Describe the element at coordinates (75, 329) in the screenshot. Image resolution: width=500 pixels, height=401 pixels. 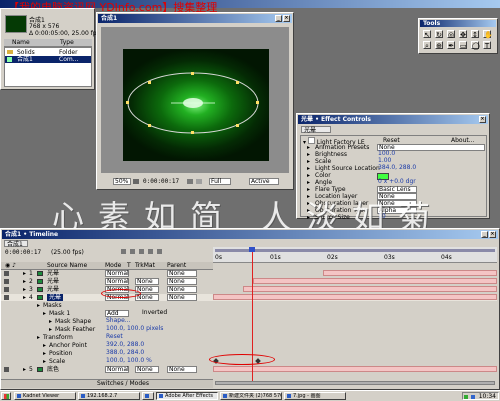
I see `layer-name: Mask Feather` at that location.